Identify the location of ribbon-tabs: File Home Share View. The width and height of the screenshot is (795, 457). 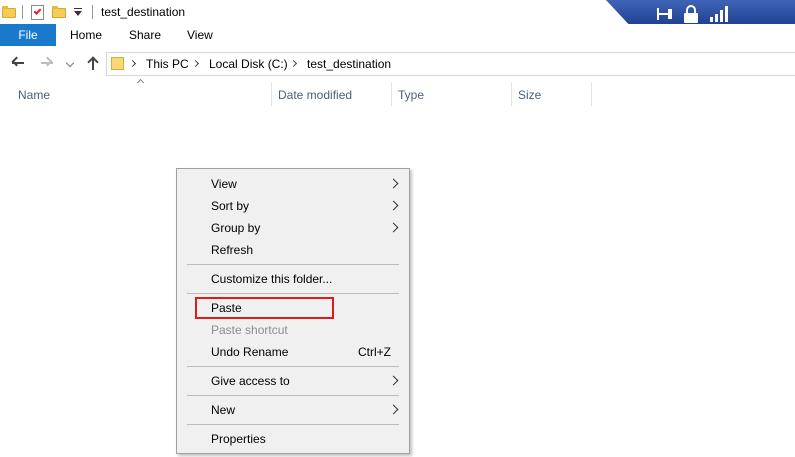
(397, 35).